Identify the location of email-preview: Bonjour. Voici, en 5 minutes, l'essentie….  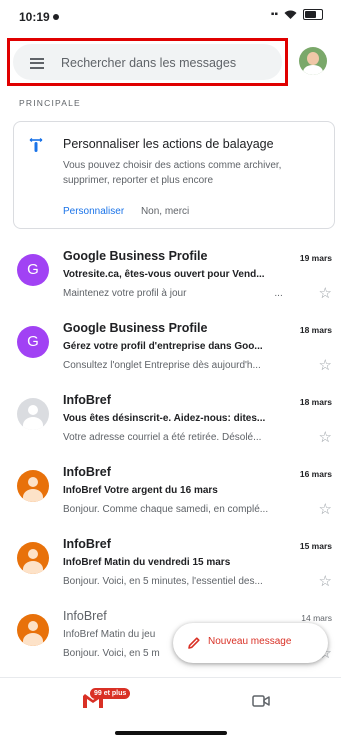
(163, 581).